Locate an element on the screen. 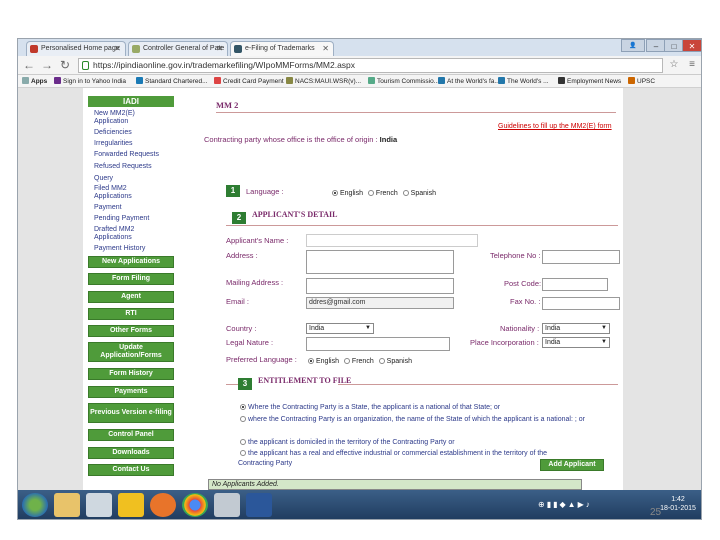  telephone-input is located at coordinates (581, 257).